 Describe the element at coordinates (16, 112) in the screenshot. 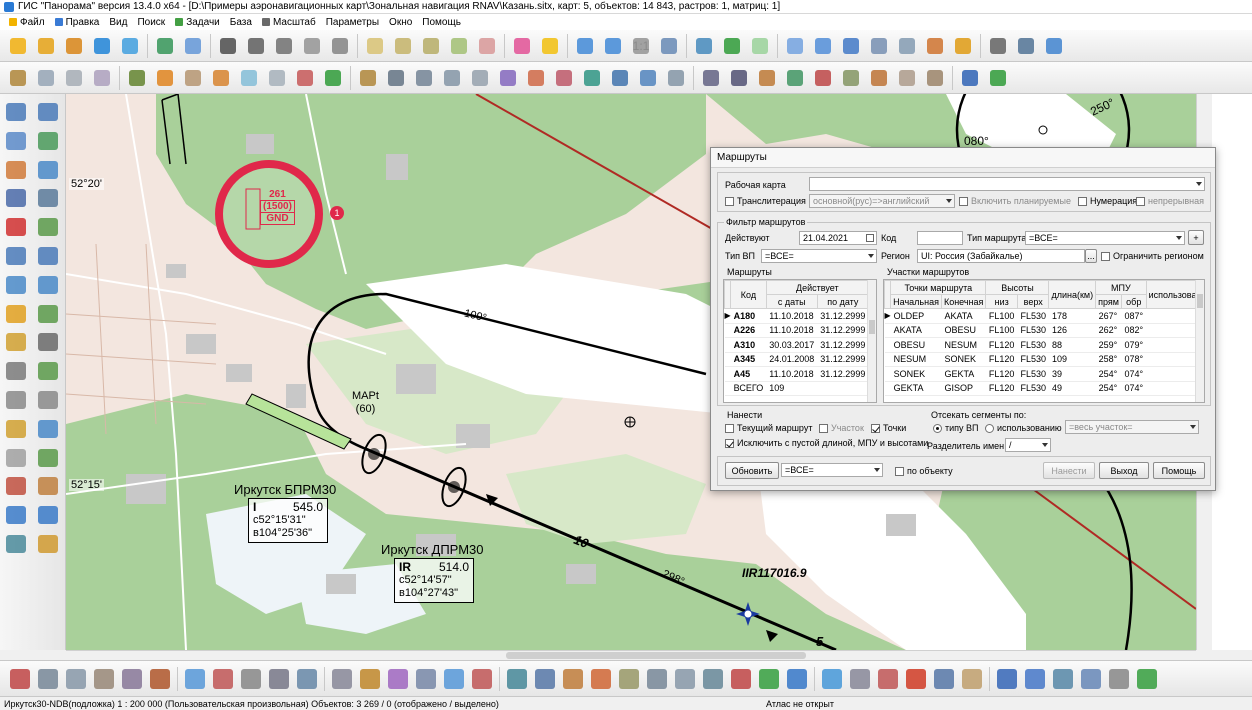

I see `draw-line-icon` at that location.